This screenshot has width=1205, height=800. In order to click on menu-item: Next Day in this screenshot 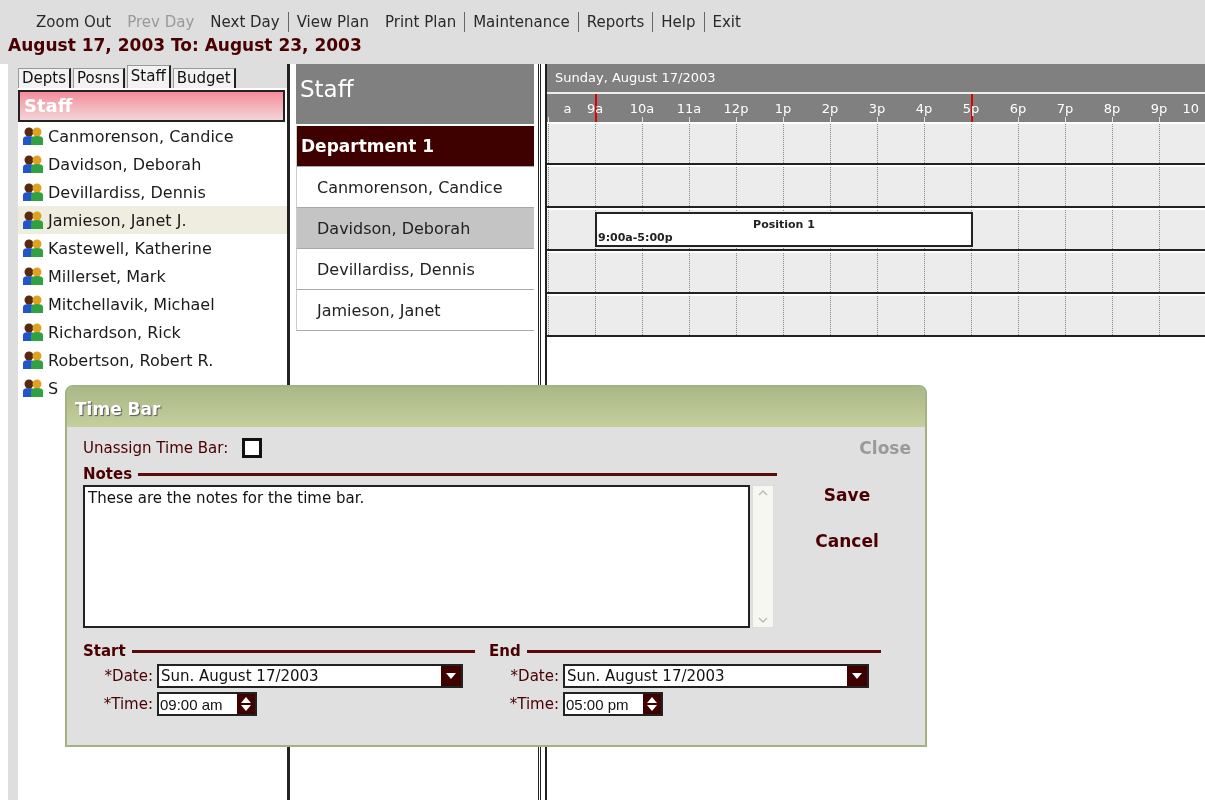, I will do `click(245, 22)`.